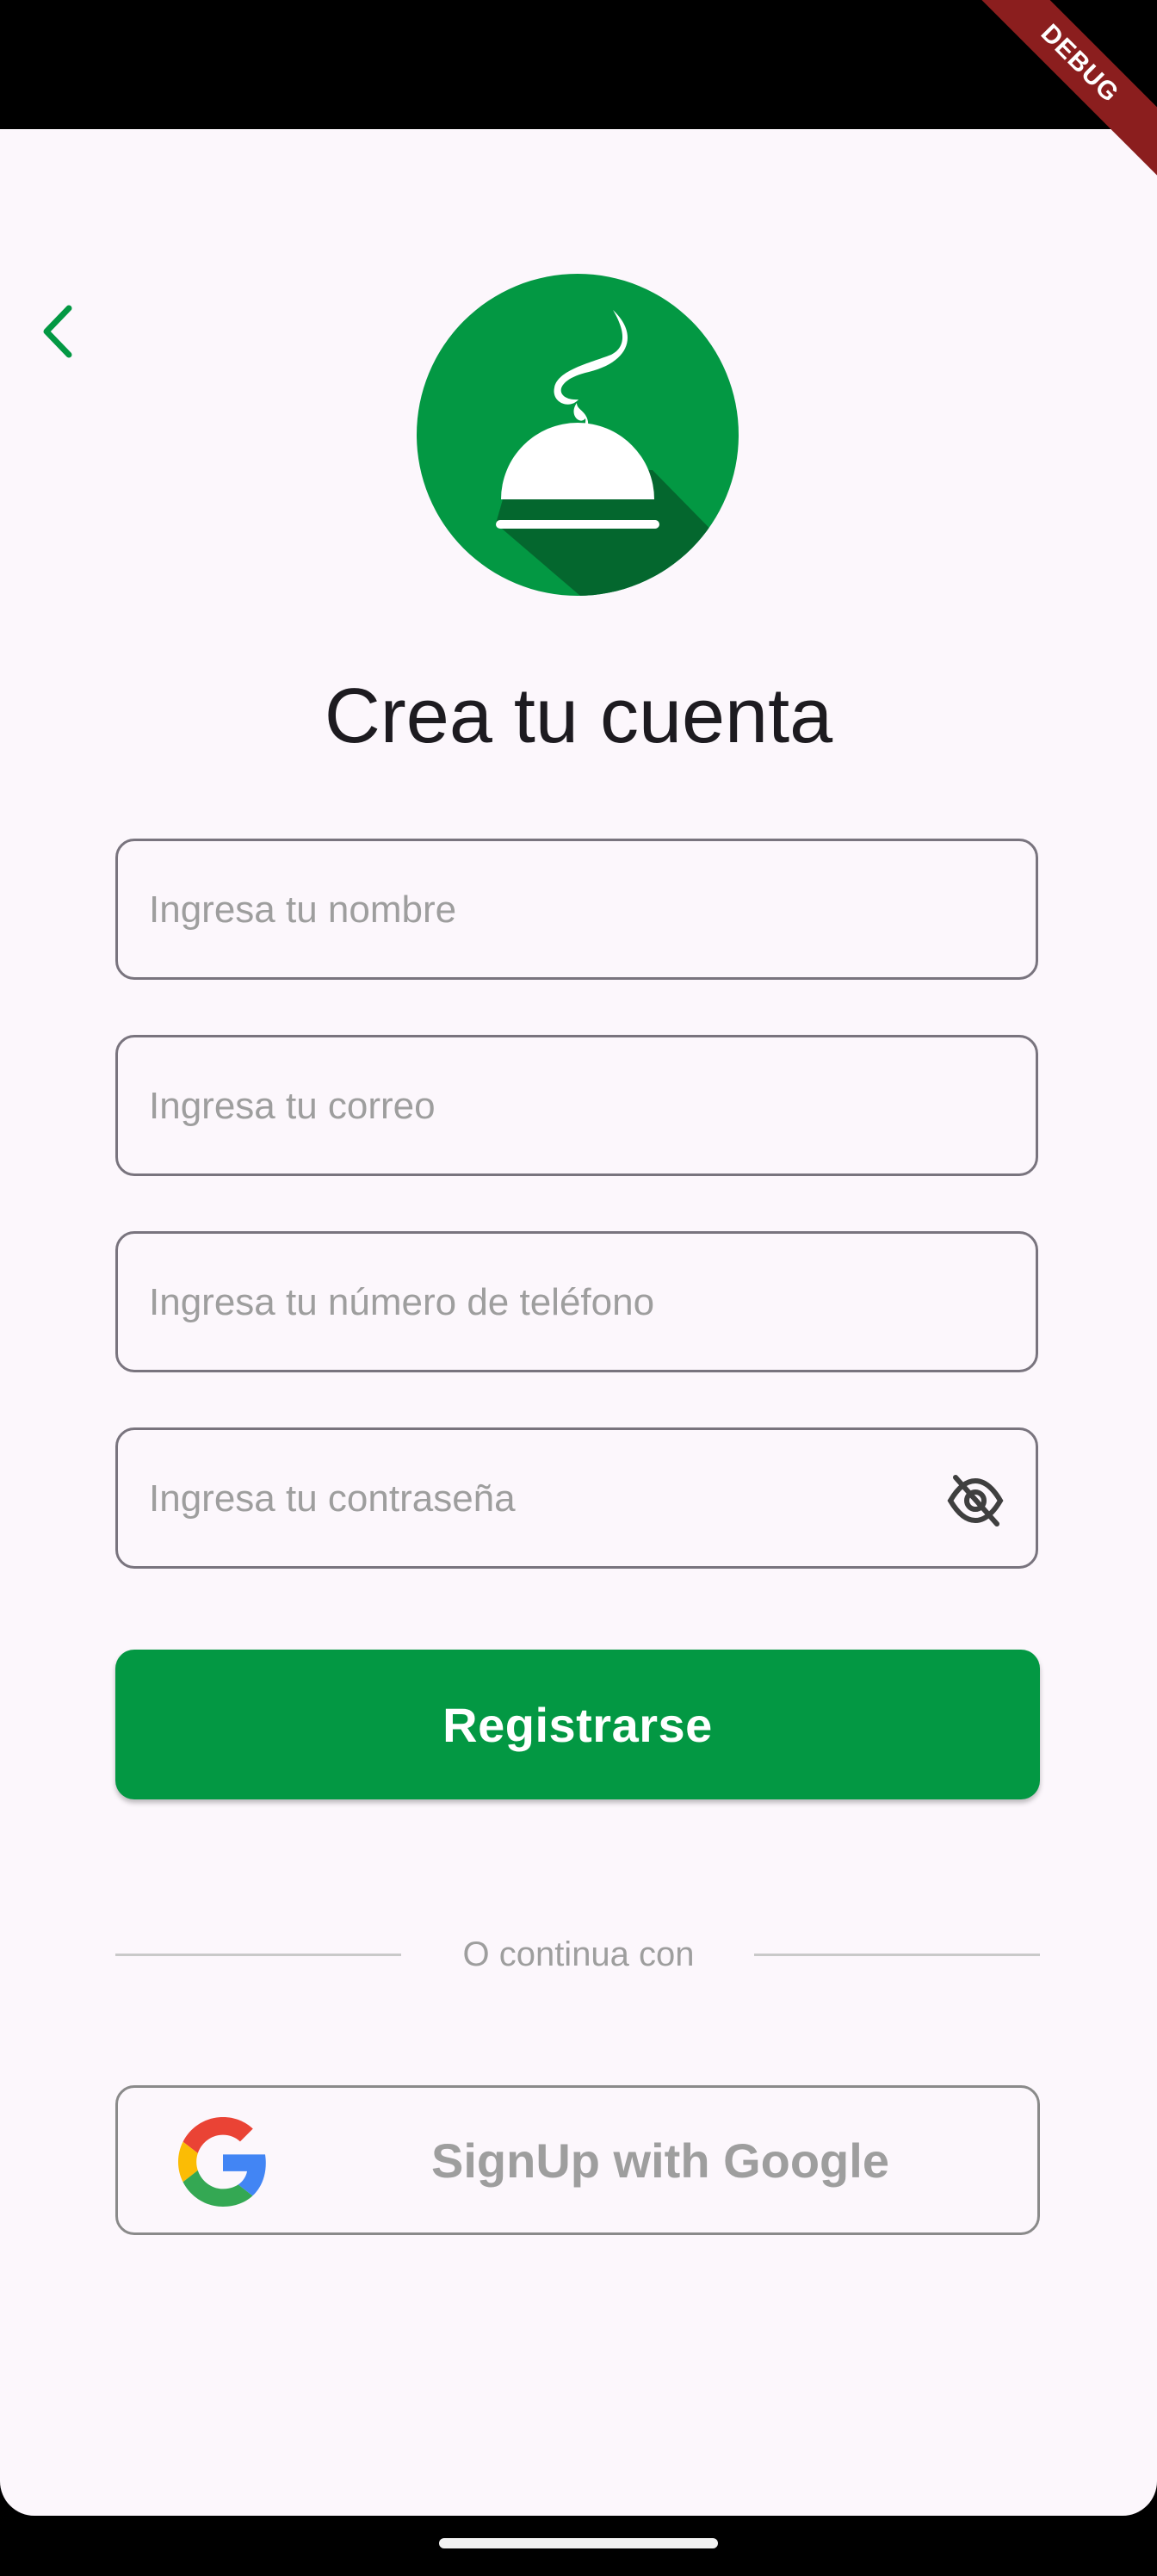  I want to click on chevron-left-icon, so click(58, 331).